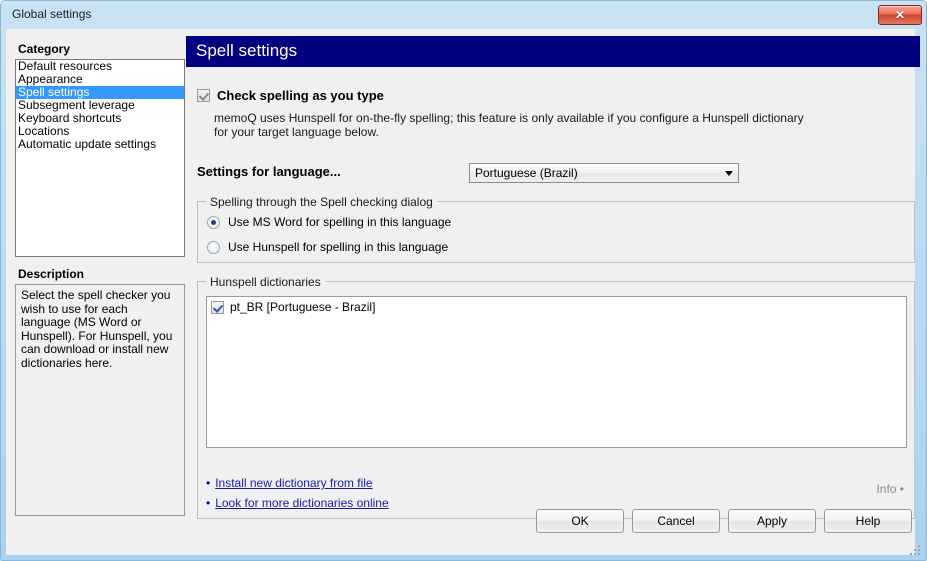 This screenshot has height=561, width=927. I want to click on panel-header: Spell settings, so click(553, 51).